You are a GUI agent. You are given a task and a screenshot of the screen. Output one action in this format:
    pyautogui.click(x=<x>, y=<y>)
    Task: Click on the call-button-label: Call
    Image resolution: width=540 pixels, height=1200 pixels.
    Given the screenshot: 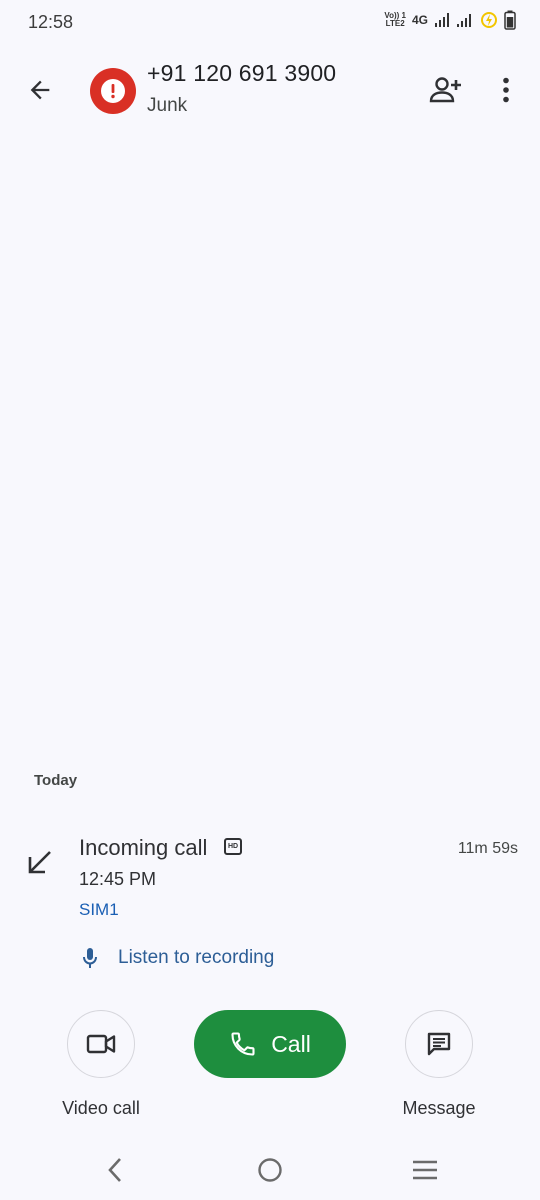 What is the action you would take?
    pyautogui.click(x=291, y=1043)
    